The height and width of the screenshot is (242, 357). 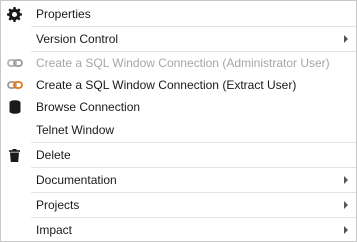 I want to click on menu-item-browse-connection: Browse Connection, so click(x=178, y=107).